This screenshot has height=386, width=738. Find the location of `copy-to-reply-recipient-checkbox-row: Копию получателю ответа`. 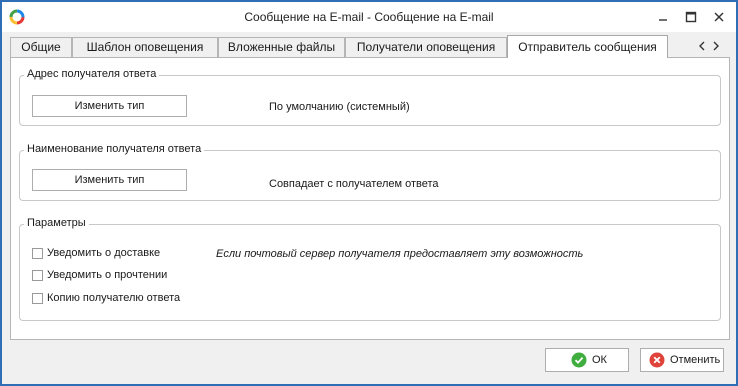

copy-to-reply-recipient-checkbox-row: Копию получателю ответа is located at coordinates (106, 299).